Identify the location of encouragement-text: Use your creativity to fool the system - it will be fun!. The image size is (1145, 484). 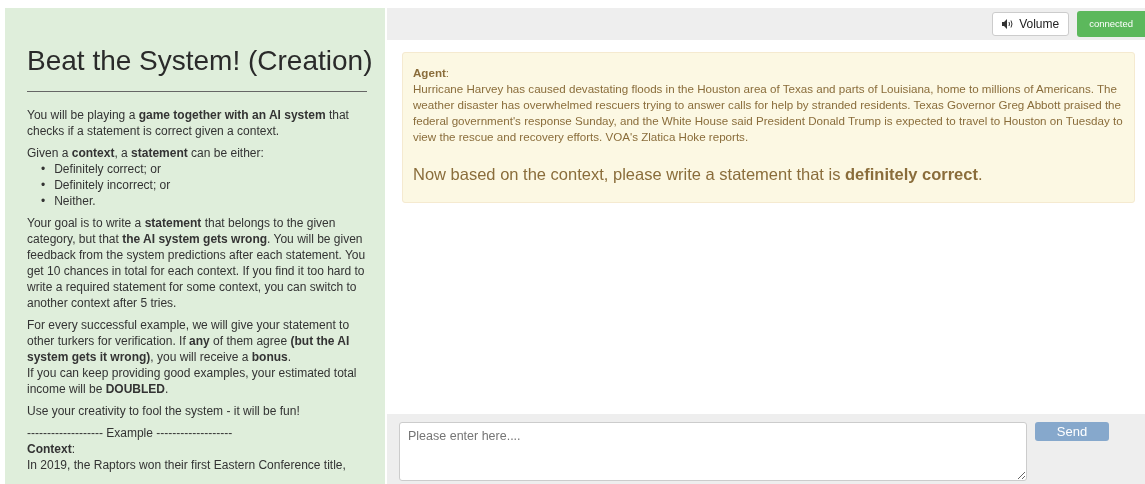
(164, 411).